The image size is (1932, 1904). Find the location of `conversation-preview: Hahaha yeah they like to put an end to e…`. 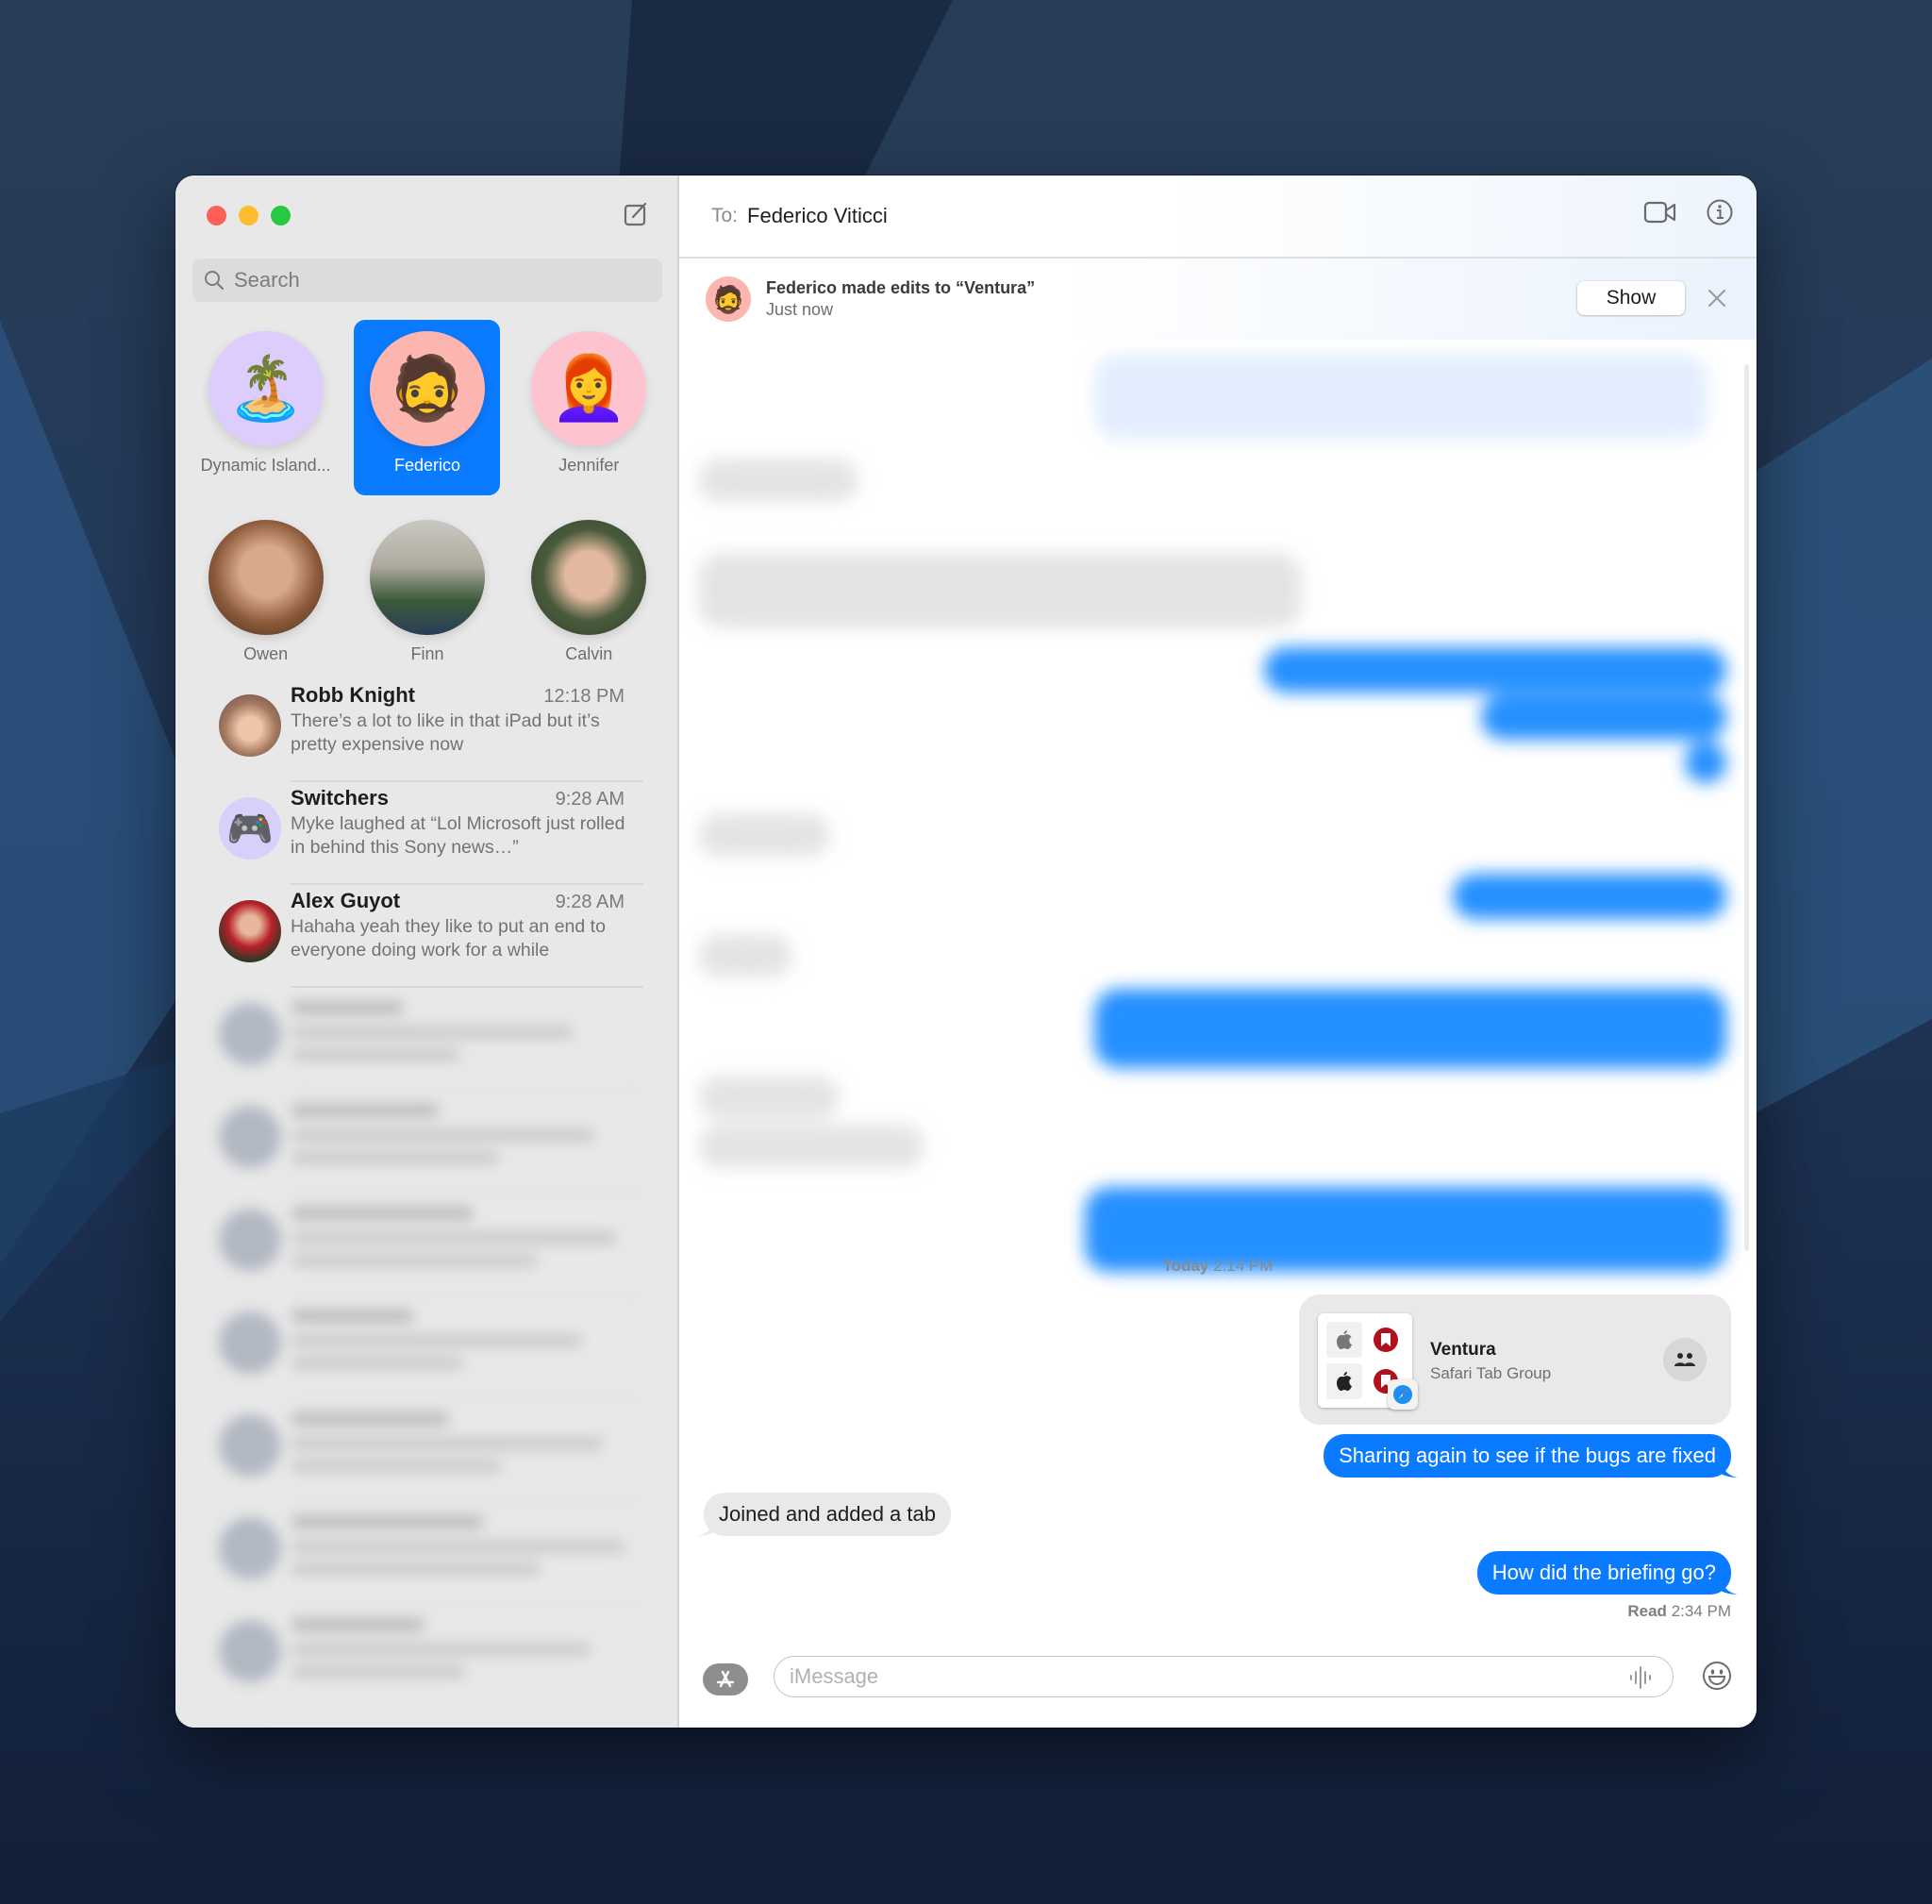

conversation-preview: Hahaha yeah they like to put an end to e… is located at coordinates (448, 938).